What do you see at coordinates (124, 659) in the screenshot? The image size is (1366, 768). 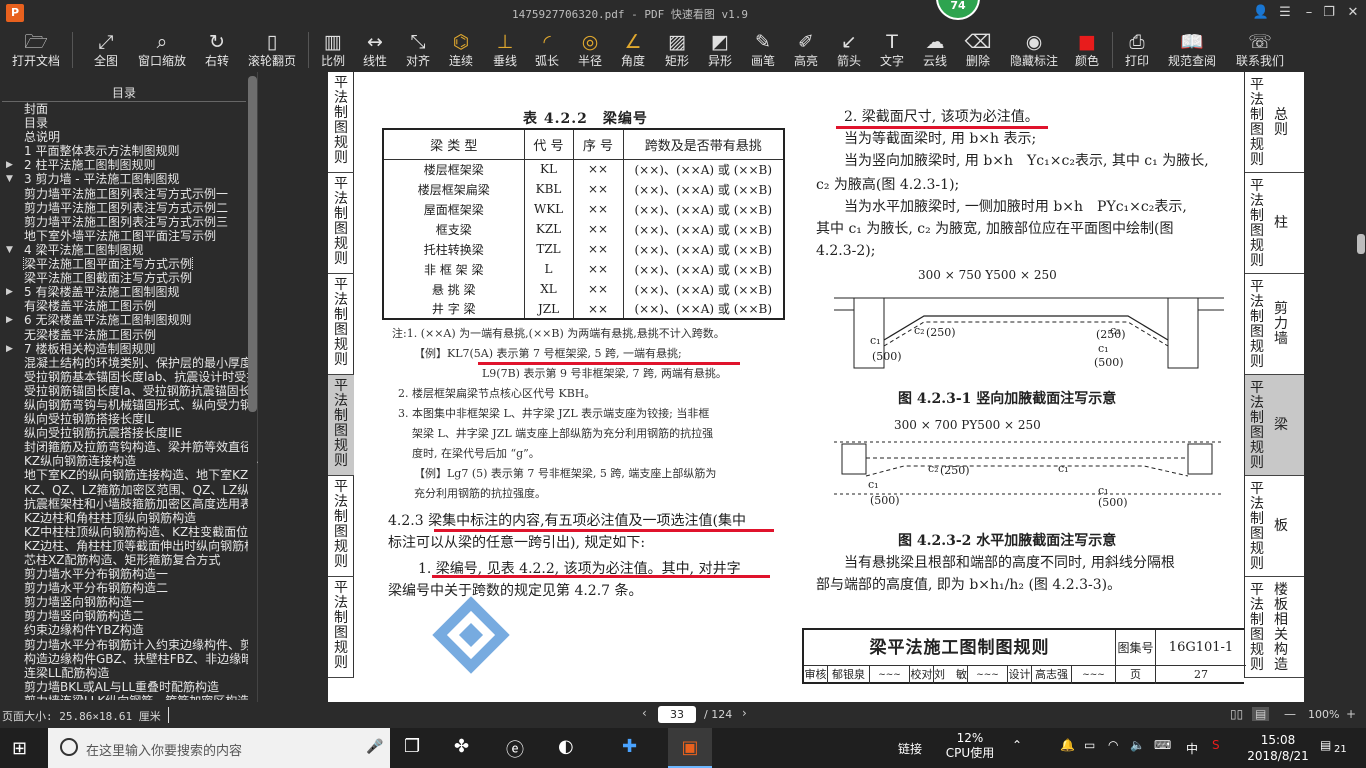 I see `toc-item: 构造边缘构件GBZ、扶壁柱FBZ、非边缘暗柱` at bounding box center [124, 659].